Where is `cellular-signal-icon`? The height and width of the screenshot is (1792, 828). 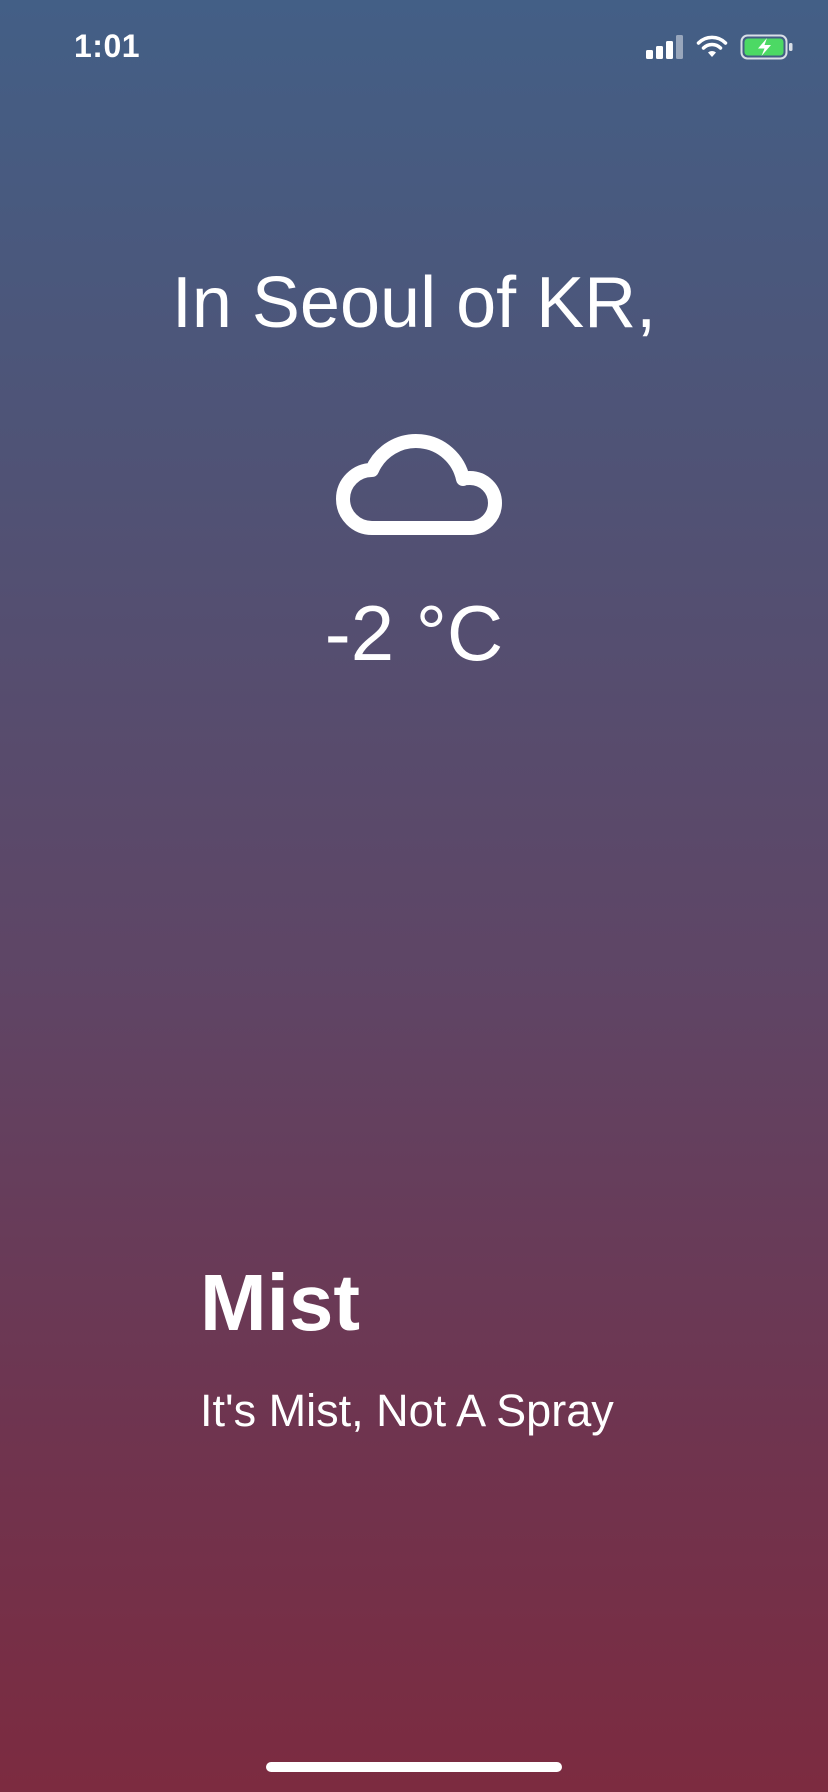 cellular-signal-icon is located at coordinates (665, 47).